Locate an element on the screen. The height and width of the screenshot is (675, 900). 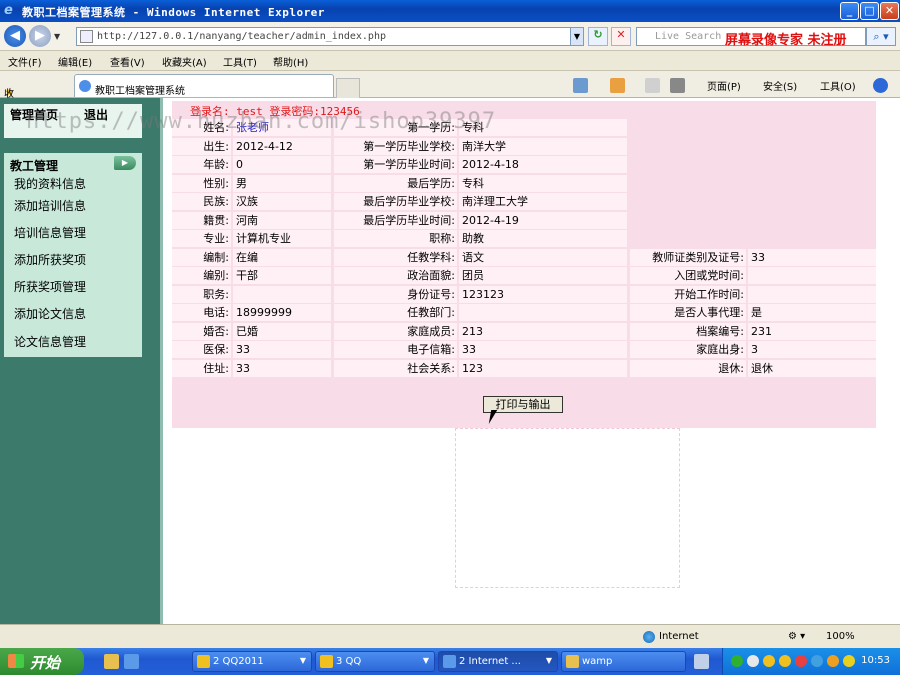
refresh-icon: ↻ is located at coordinates (598, 36).